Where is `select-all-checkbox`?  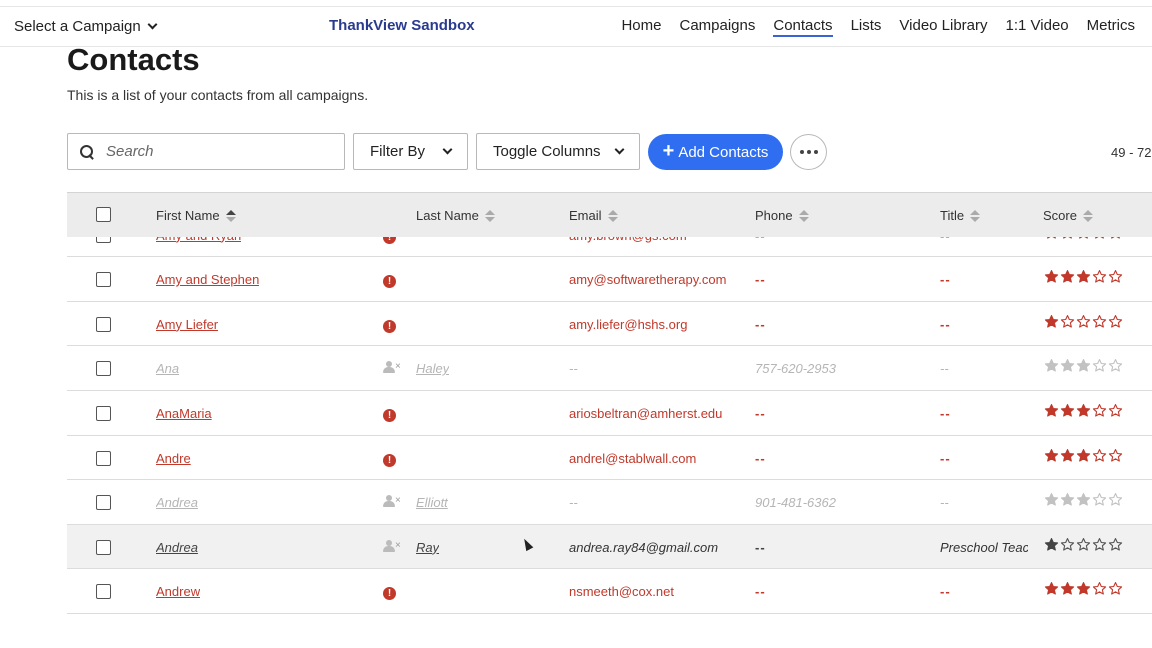 select-all-checkbox is located at coordinates (103, 214).